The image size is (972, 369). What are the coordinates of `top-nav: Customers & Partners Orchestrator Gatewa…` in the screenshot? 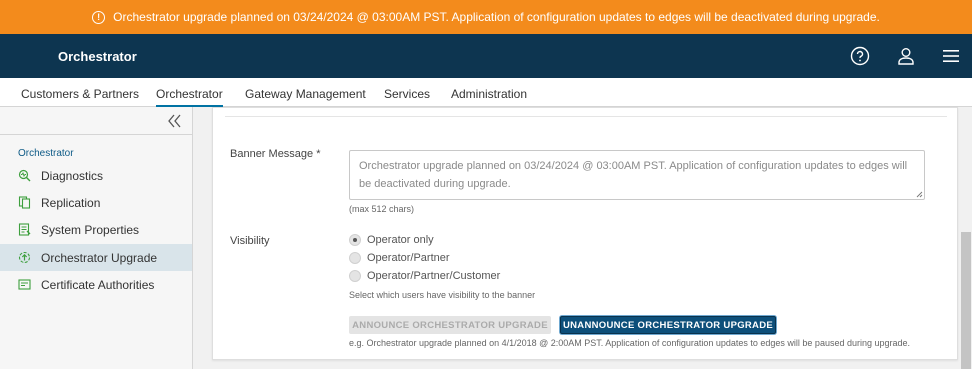 It's located at (486, 92).